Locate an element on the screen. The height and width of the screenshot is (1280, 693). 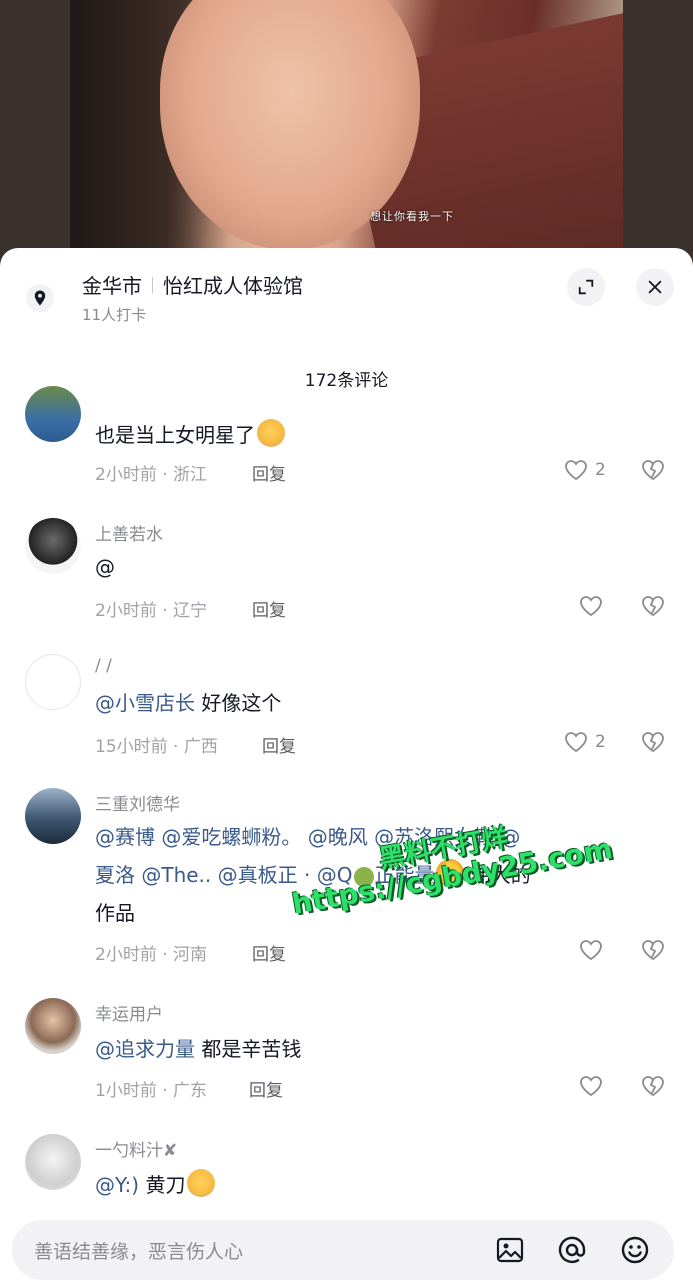
location-city: 金华市 is located at coordinates (112, 286).